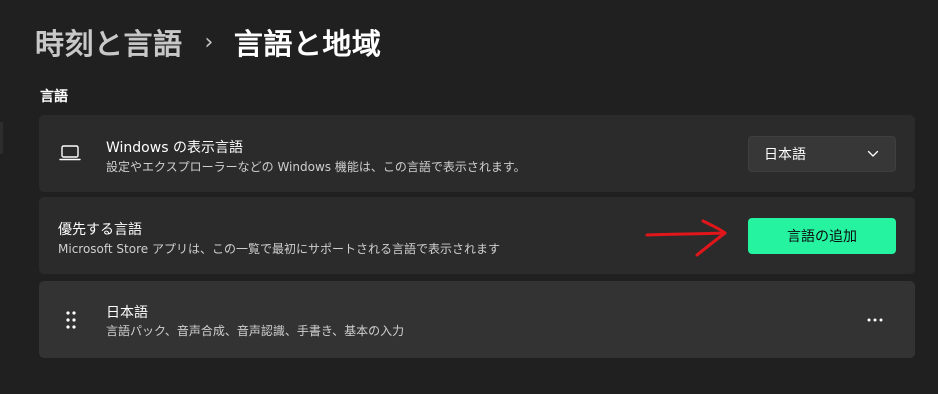 This screenshot has height=394, width=938. Describe the element at coordinates (100, 230) in the screenshot. I see `preferred-languages-title: 優先する言語` at that location.